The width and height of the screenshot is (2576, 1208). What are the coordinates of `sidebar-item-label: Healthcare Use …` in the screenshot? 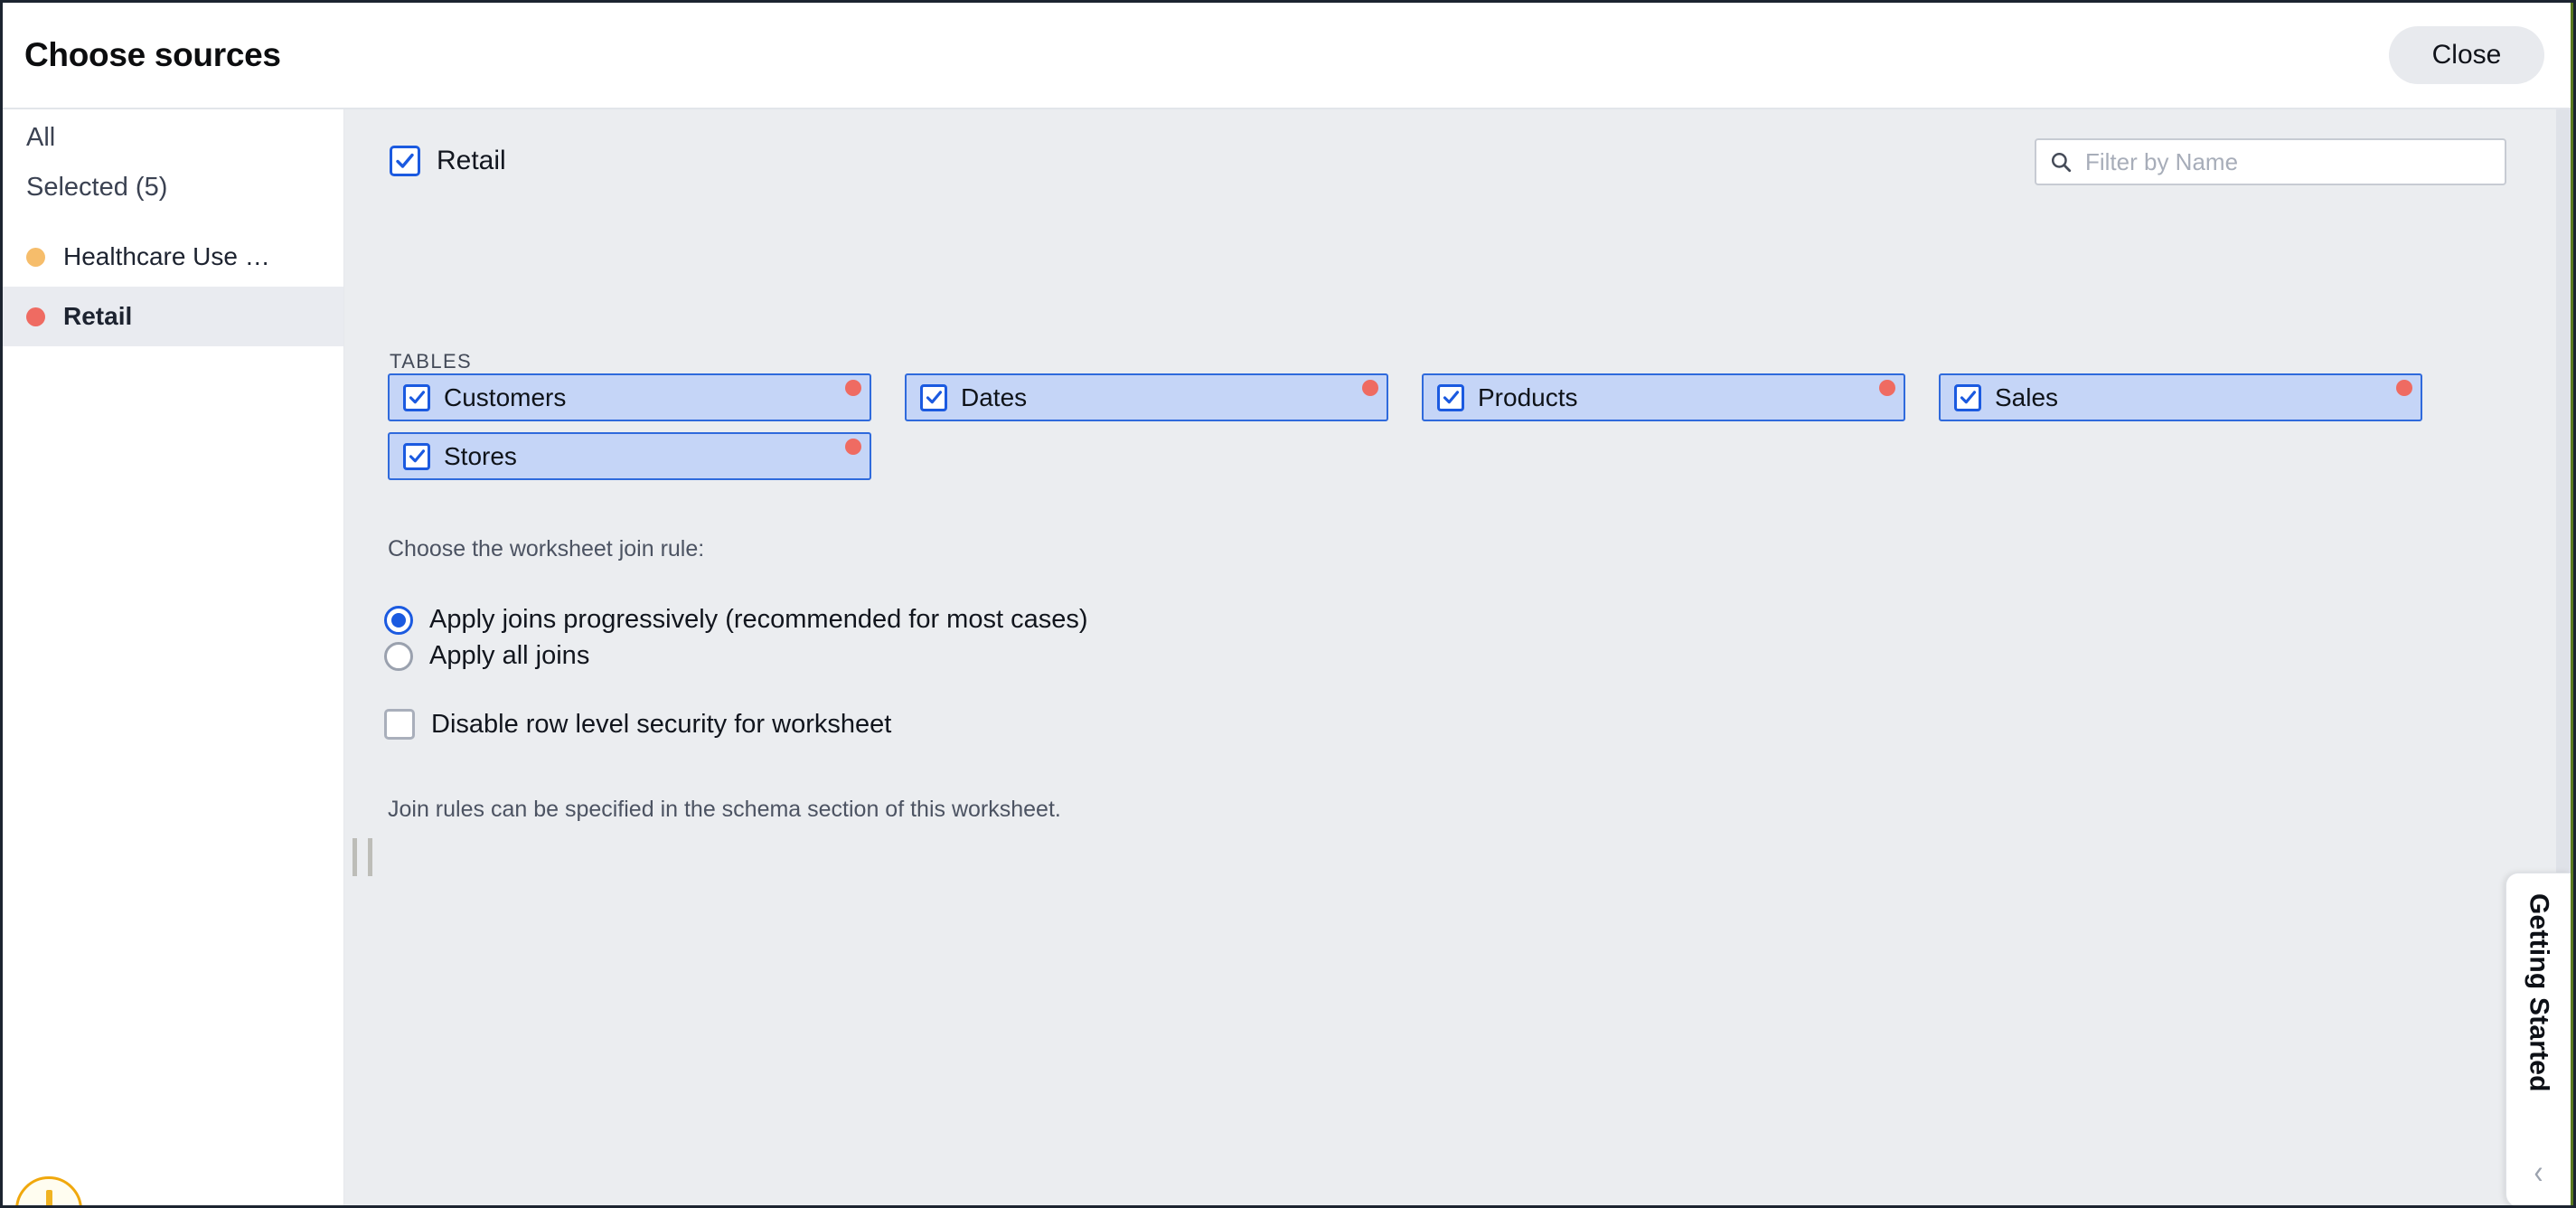 It's located at (167, 256).